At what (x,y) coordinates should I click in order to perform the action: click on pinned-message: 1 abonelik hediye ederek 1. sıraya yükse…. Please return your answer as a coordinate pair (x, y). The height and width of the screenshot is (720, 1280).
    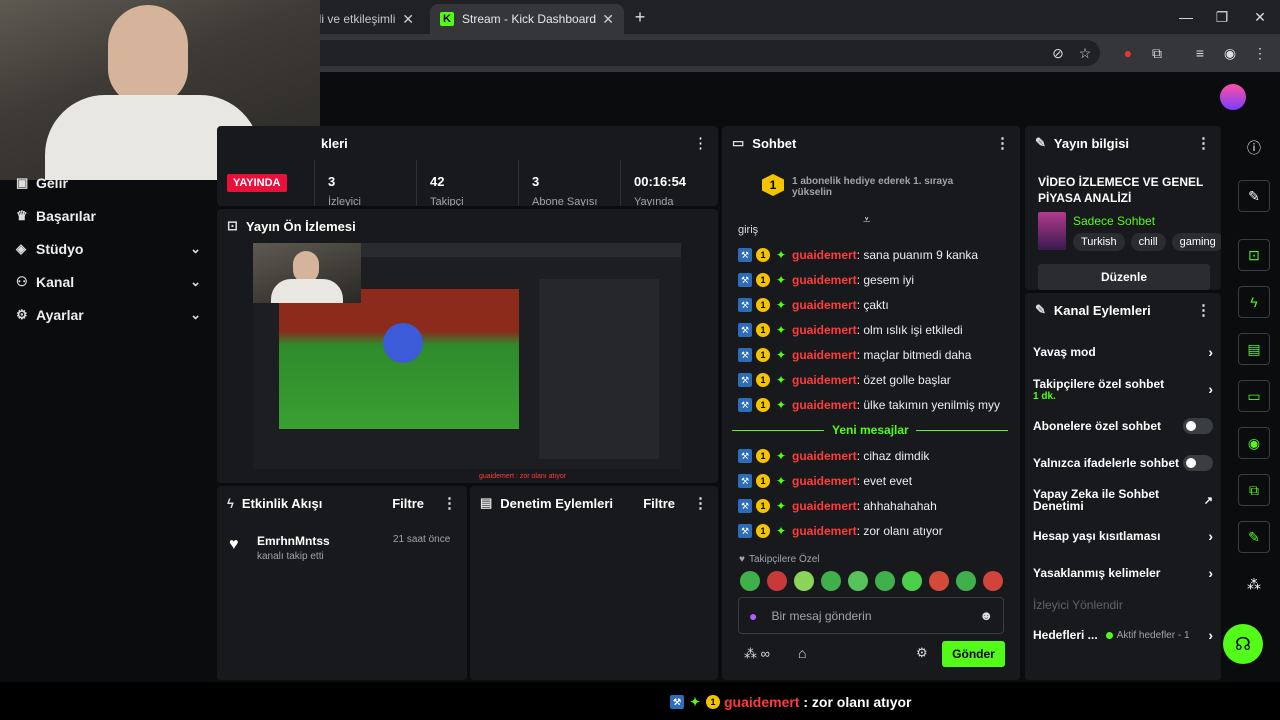
    Looking at the image, I should click on (873, 187).